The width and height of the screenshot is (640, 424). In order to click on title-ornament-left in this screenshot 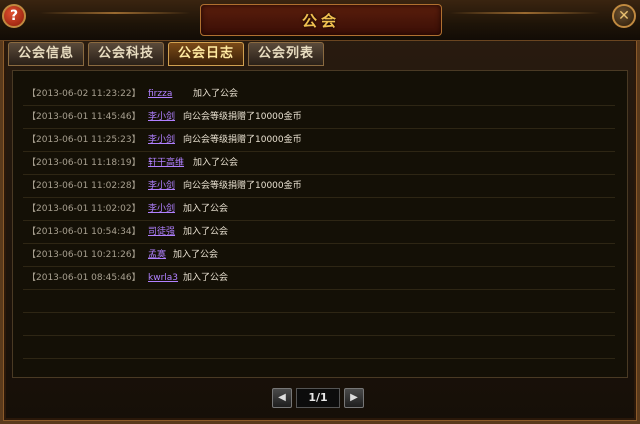, I will do `click(115, 13)`.